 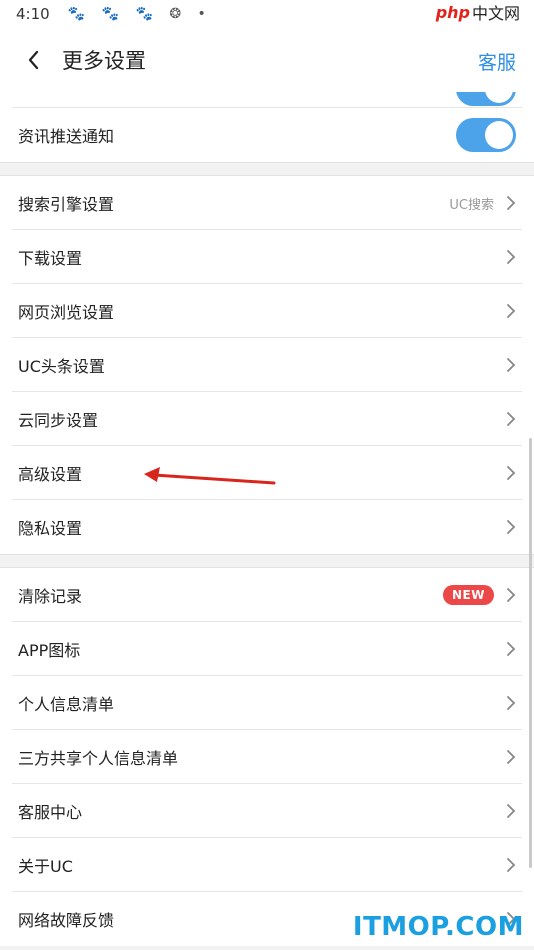 What do you see at coordinates (497, 61) in the screenshot?
I see `customer-service-link: 客服` at bounding box center [497, 61].